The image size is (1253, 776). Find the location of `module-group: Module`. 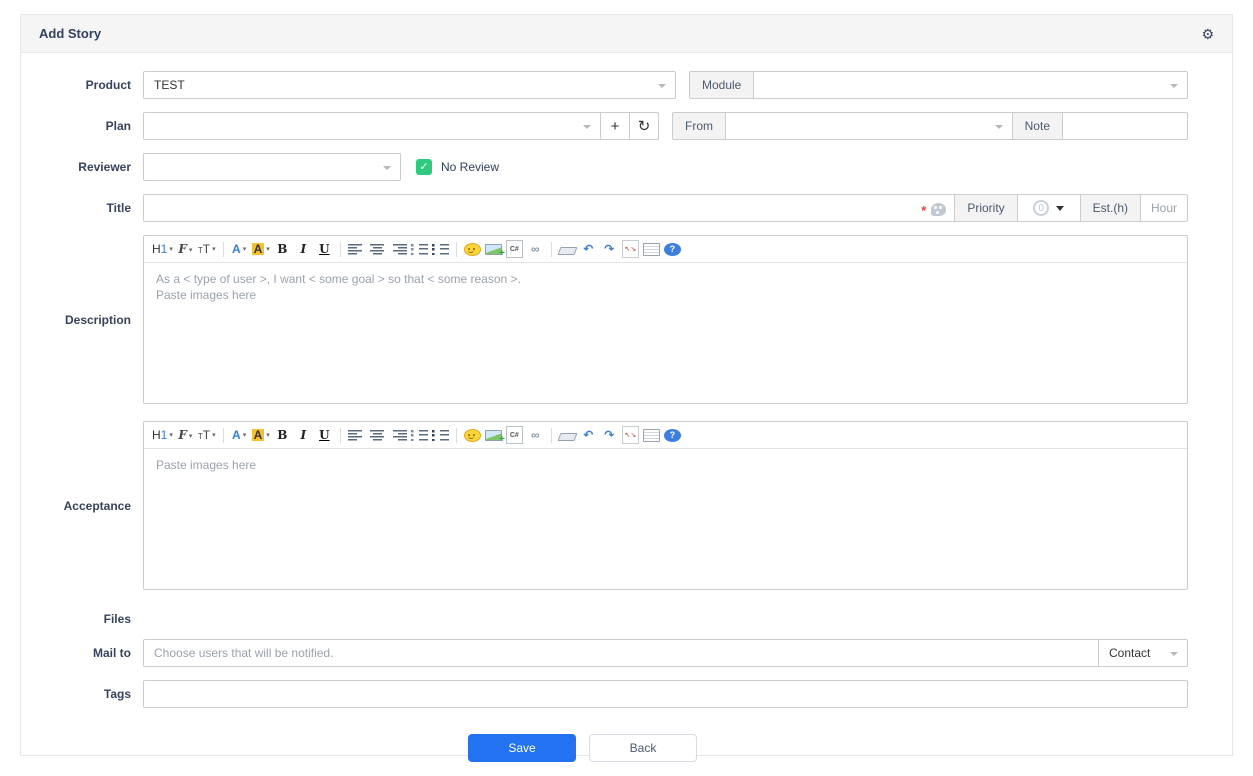

module-group: Module is located at coordinates (938, 85).